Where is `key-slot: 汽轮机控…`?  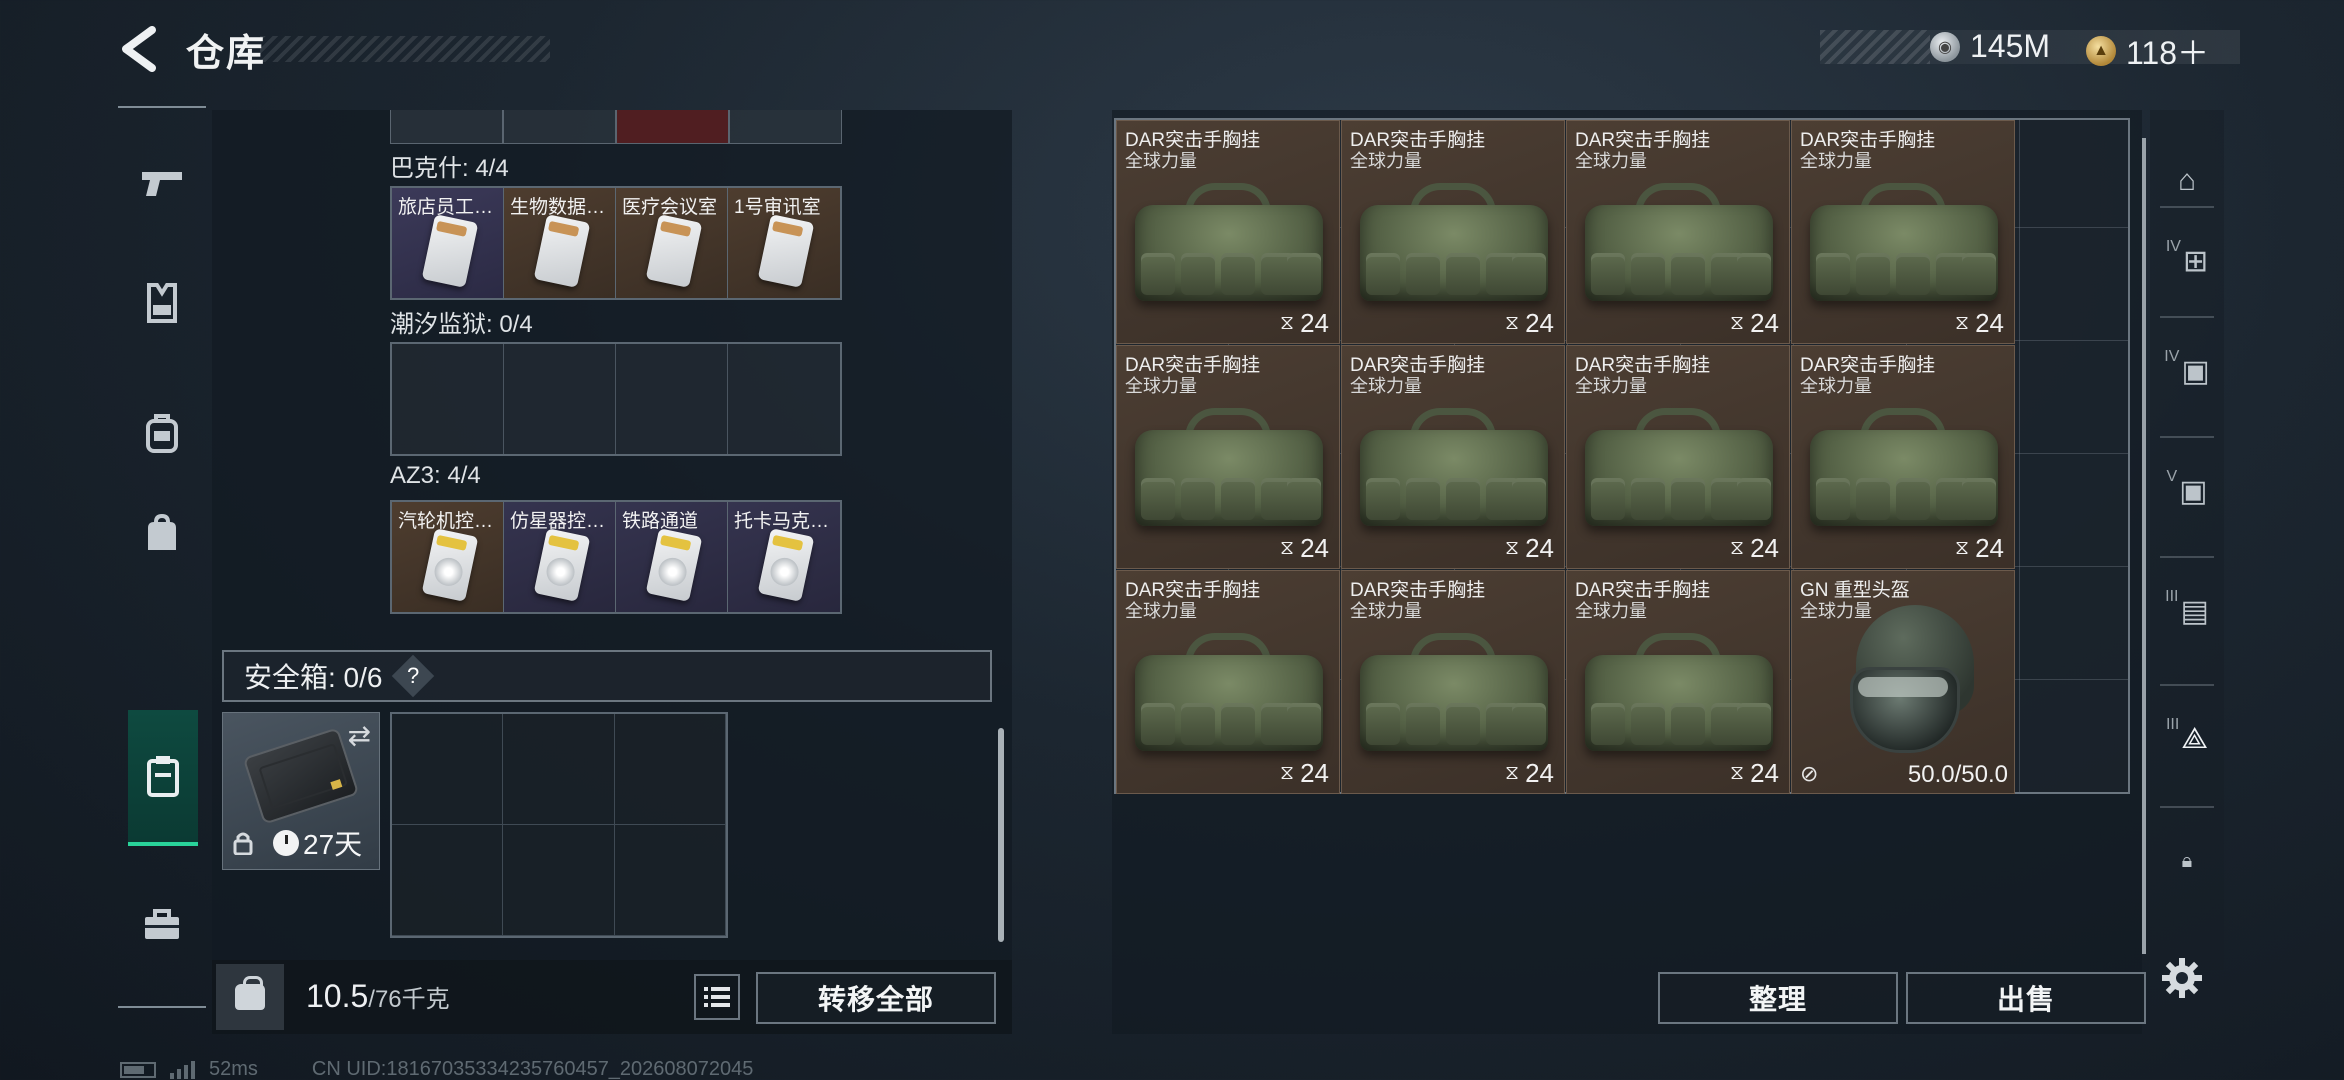 key-slot: 汽轮机控… is located at coordinates (448, 557).